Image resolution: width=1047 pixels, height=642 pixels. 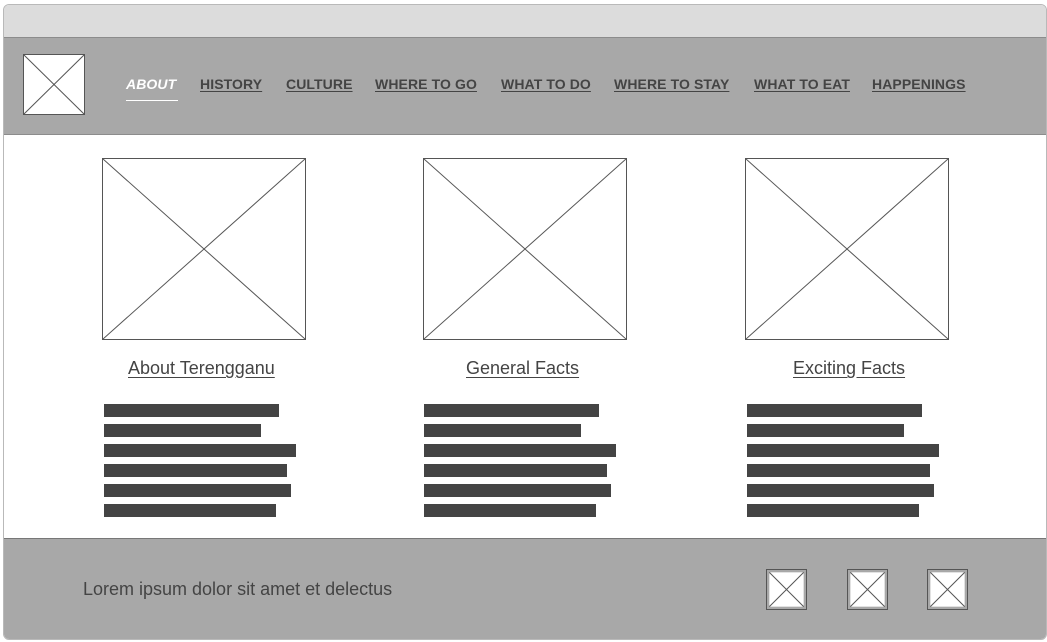 What do you see at coordinates (671, 84) in the screenshot?
I see `nav-item-where-to-stay: WHERE TO STAY` at bounding box center [671, 84].